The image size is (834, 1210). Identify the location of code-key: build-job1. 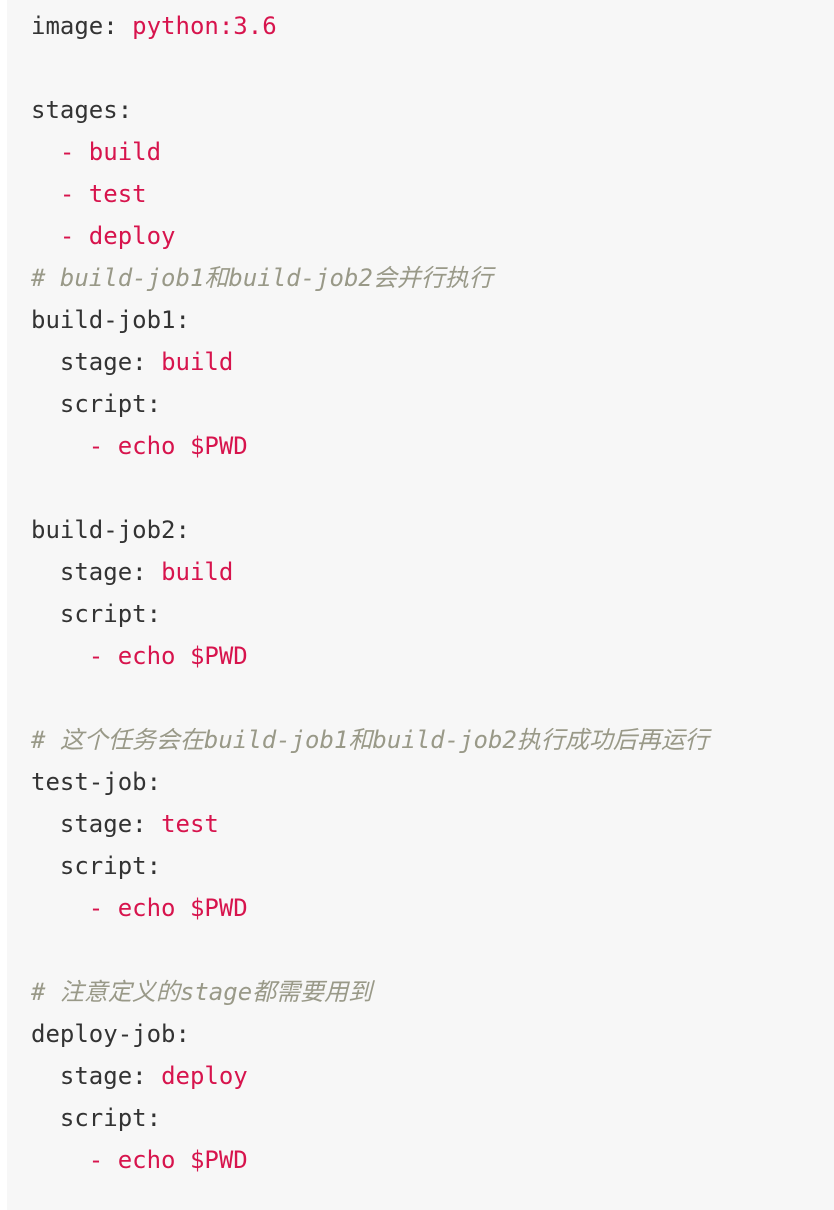
(103, 320).